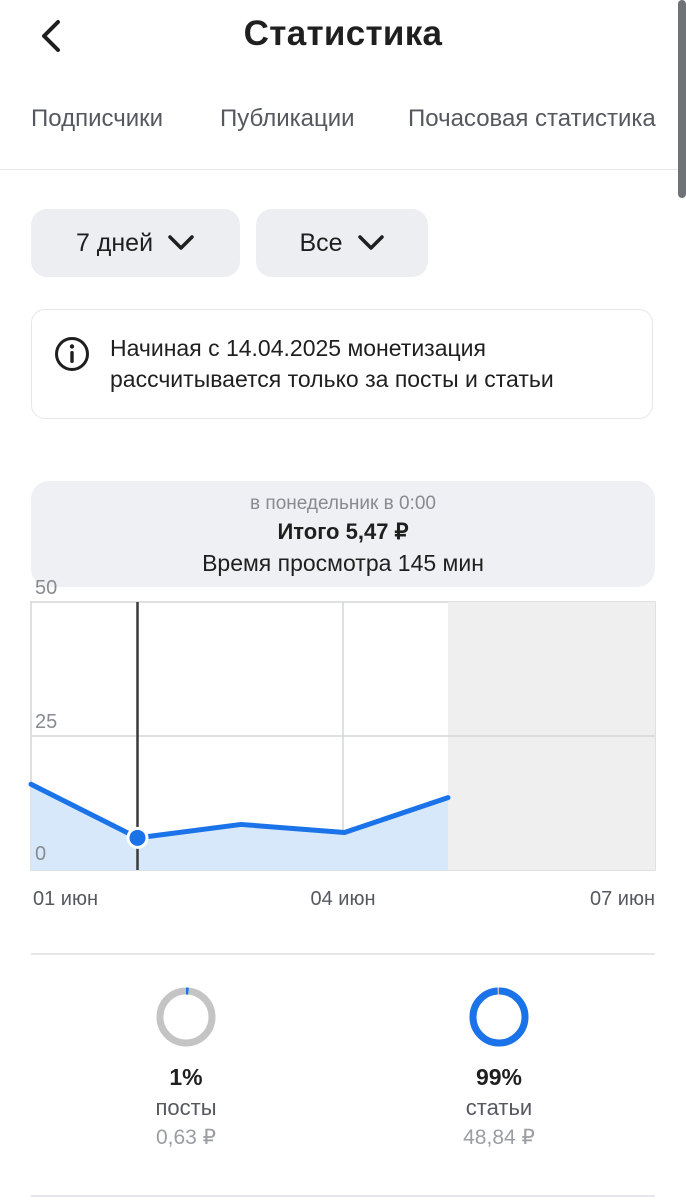 The height and width of the screenshot is (1200, 686). I want to click on posts-percent: 1%, so click(186, 1077).